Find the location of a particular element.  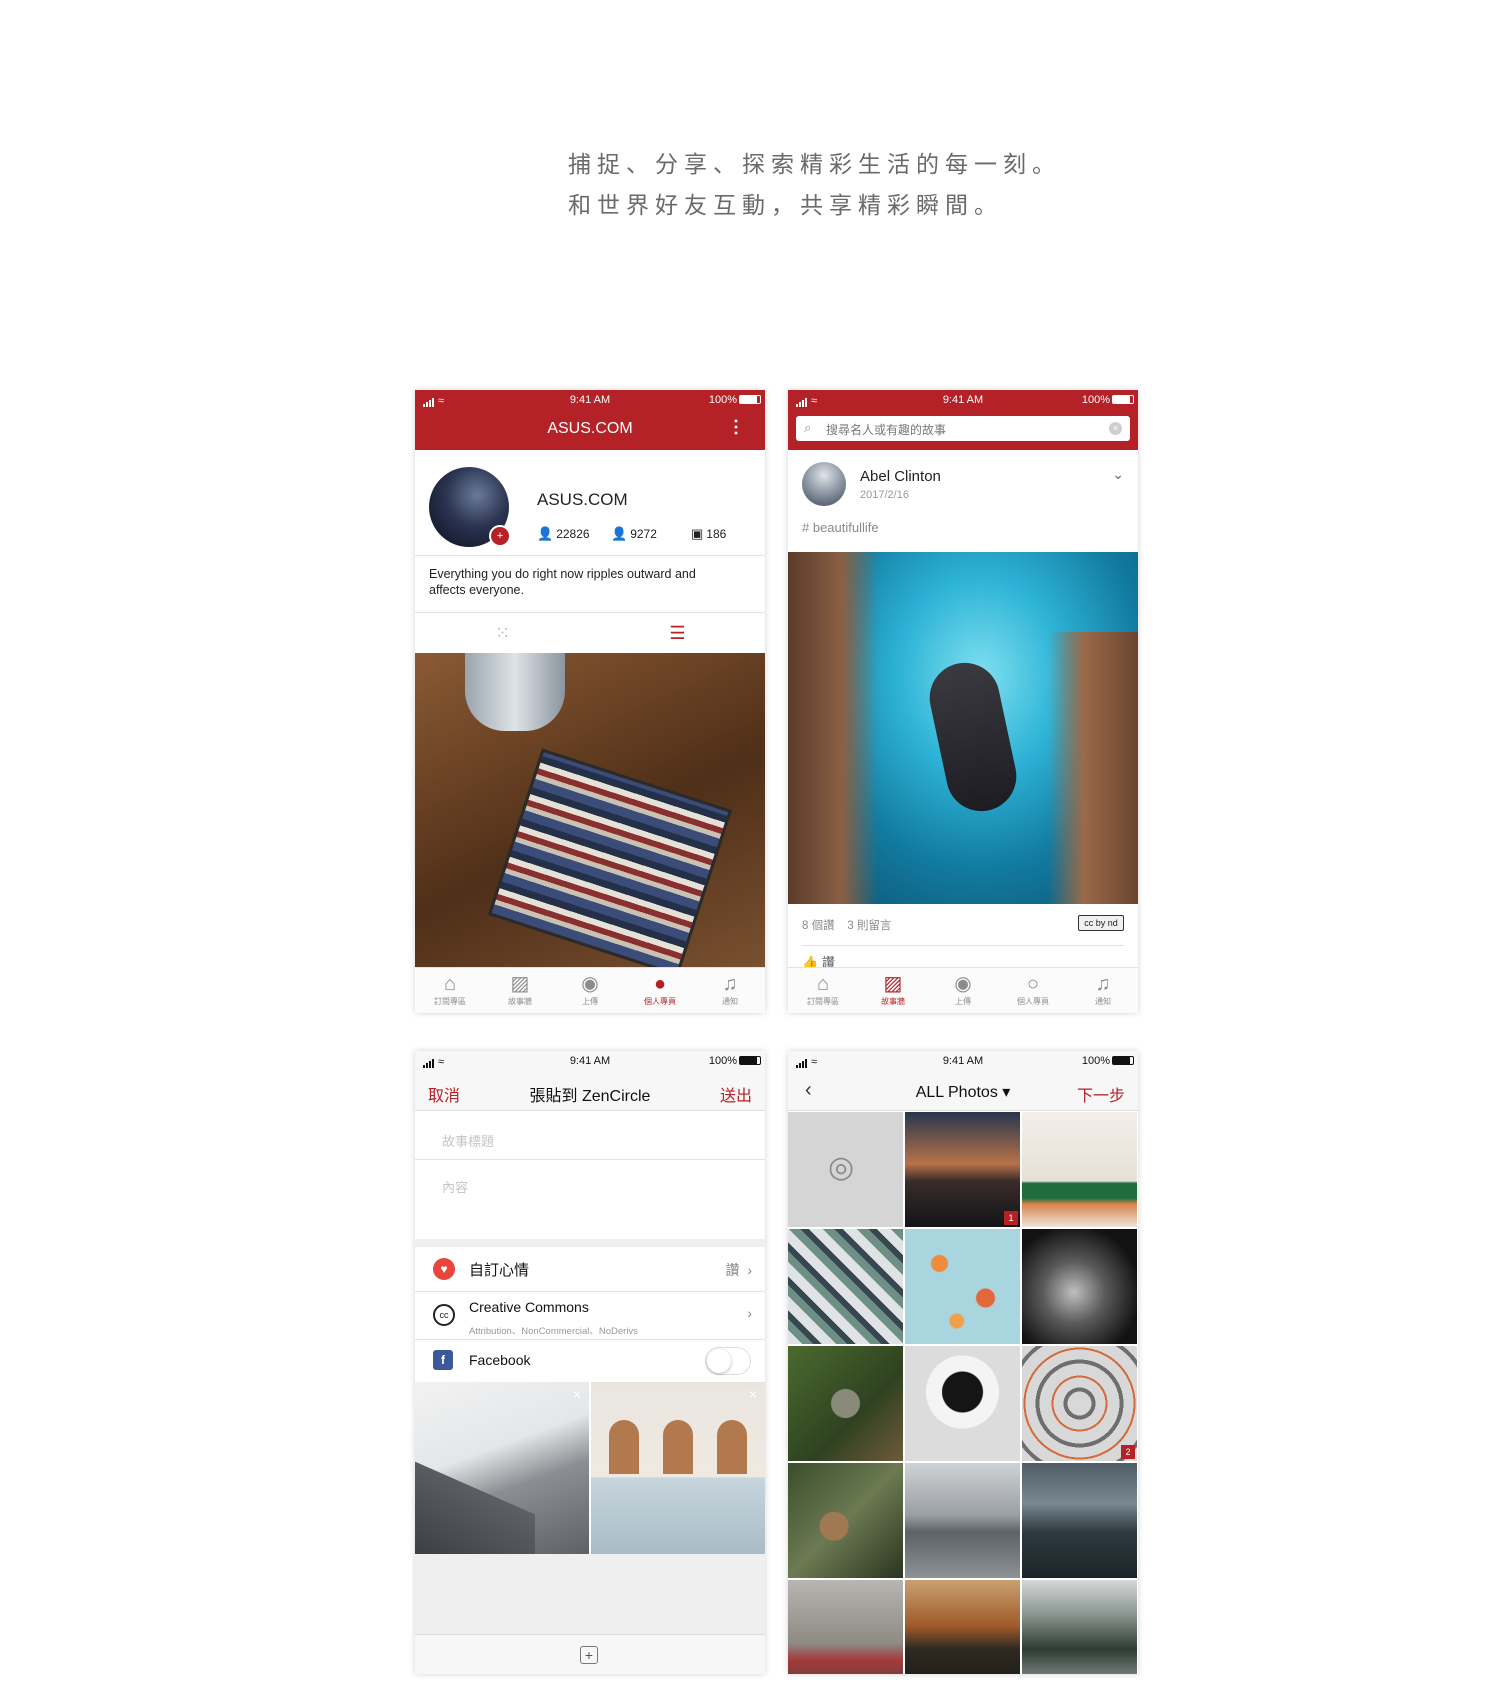

profile-header: ASUS.COM ⋯ is located at coordinates (590, 430).